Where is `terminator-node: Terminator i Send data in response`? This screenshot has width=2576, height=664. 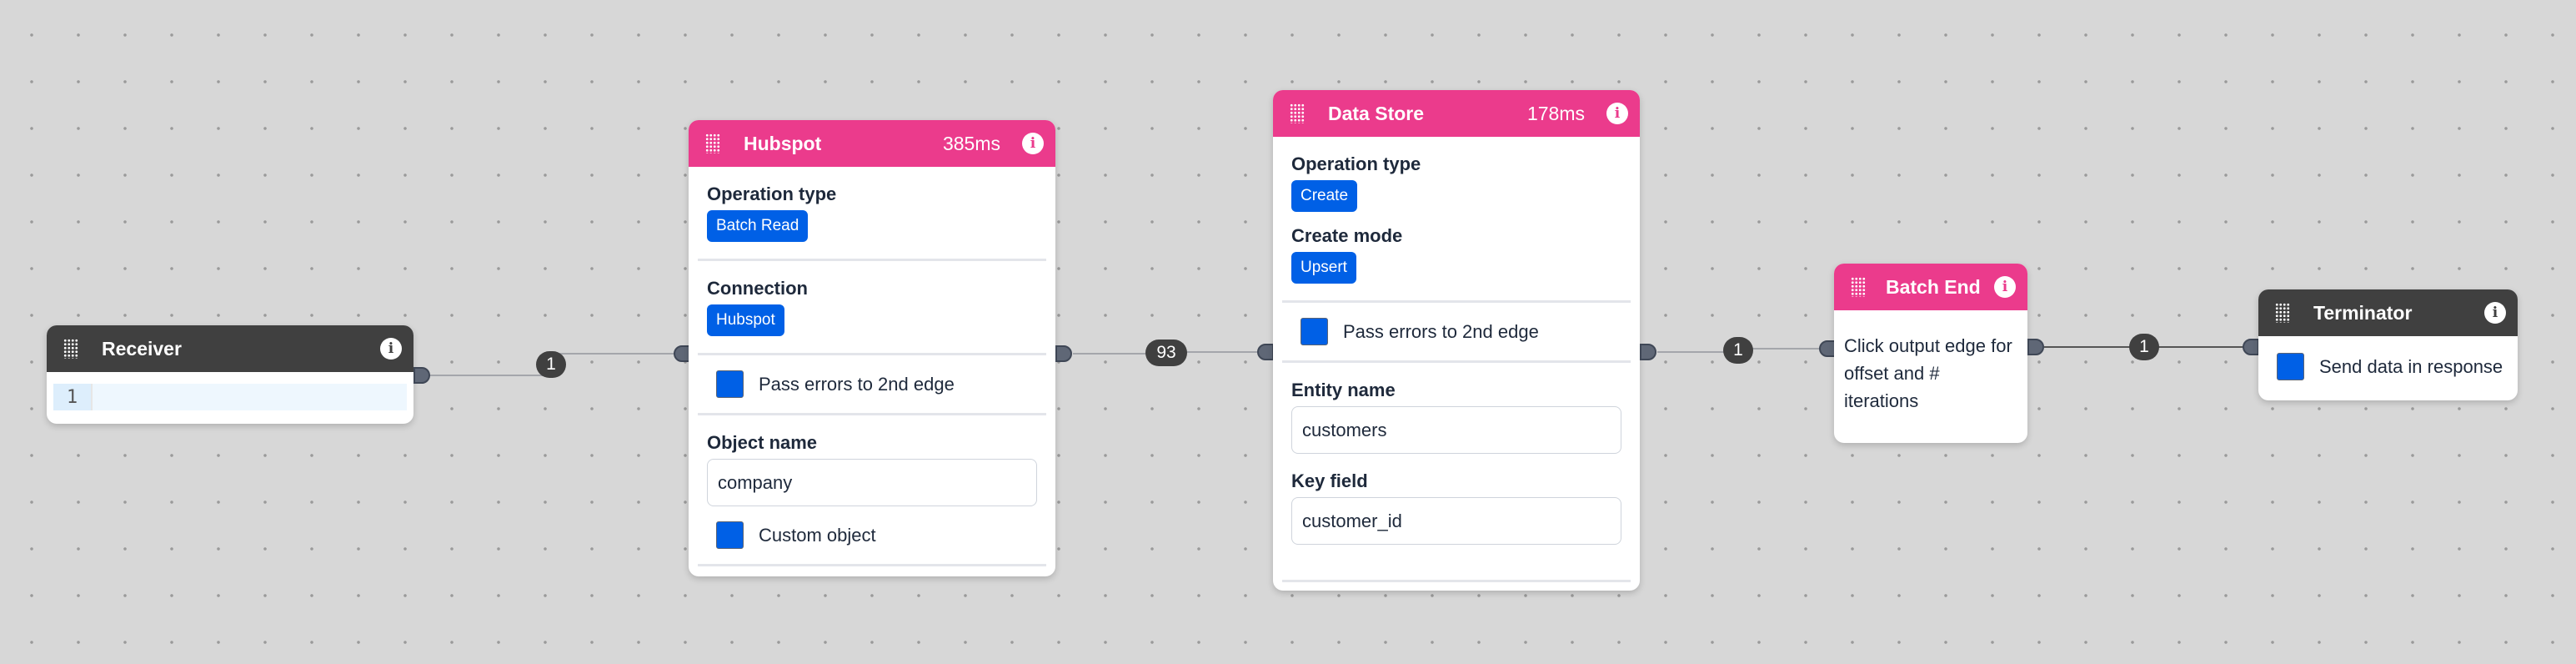 terminator-node: Terminator i Send data in response is located at coordinates (2388, 344).